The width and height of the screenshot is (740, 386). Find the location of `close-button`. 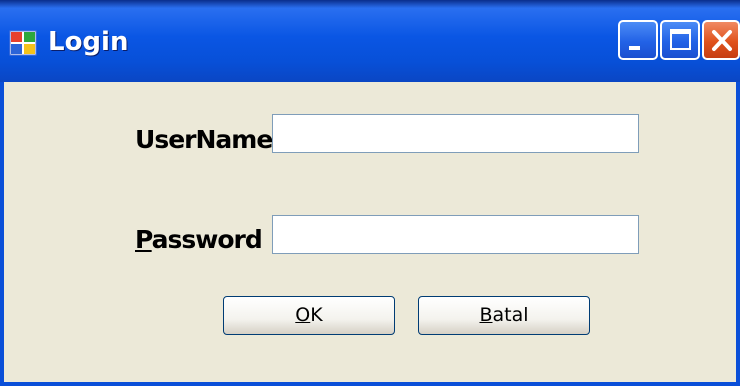

close-button is located at coordinates (721, 40).